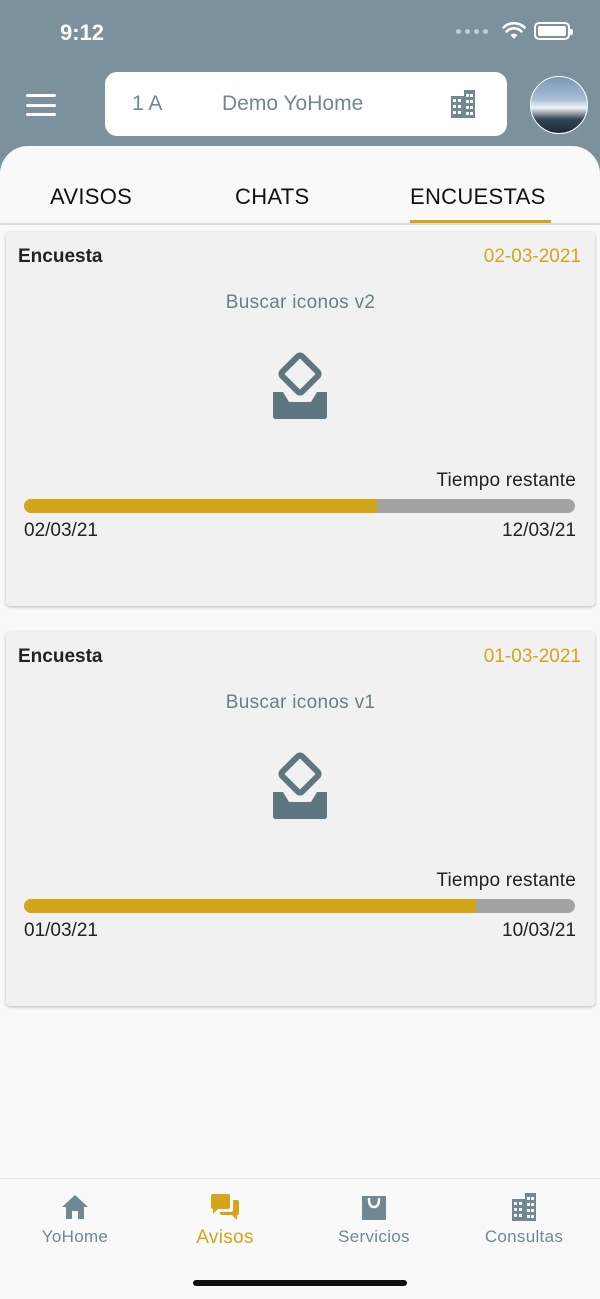  I want to click on signal-icon, so click(472, 31).